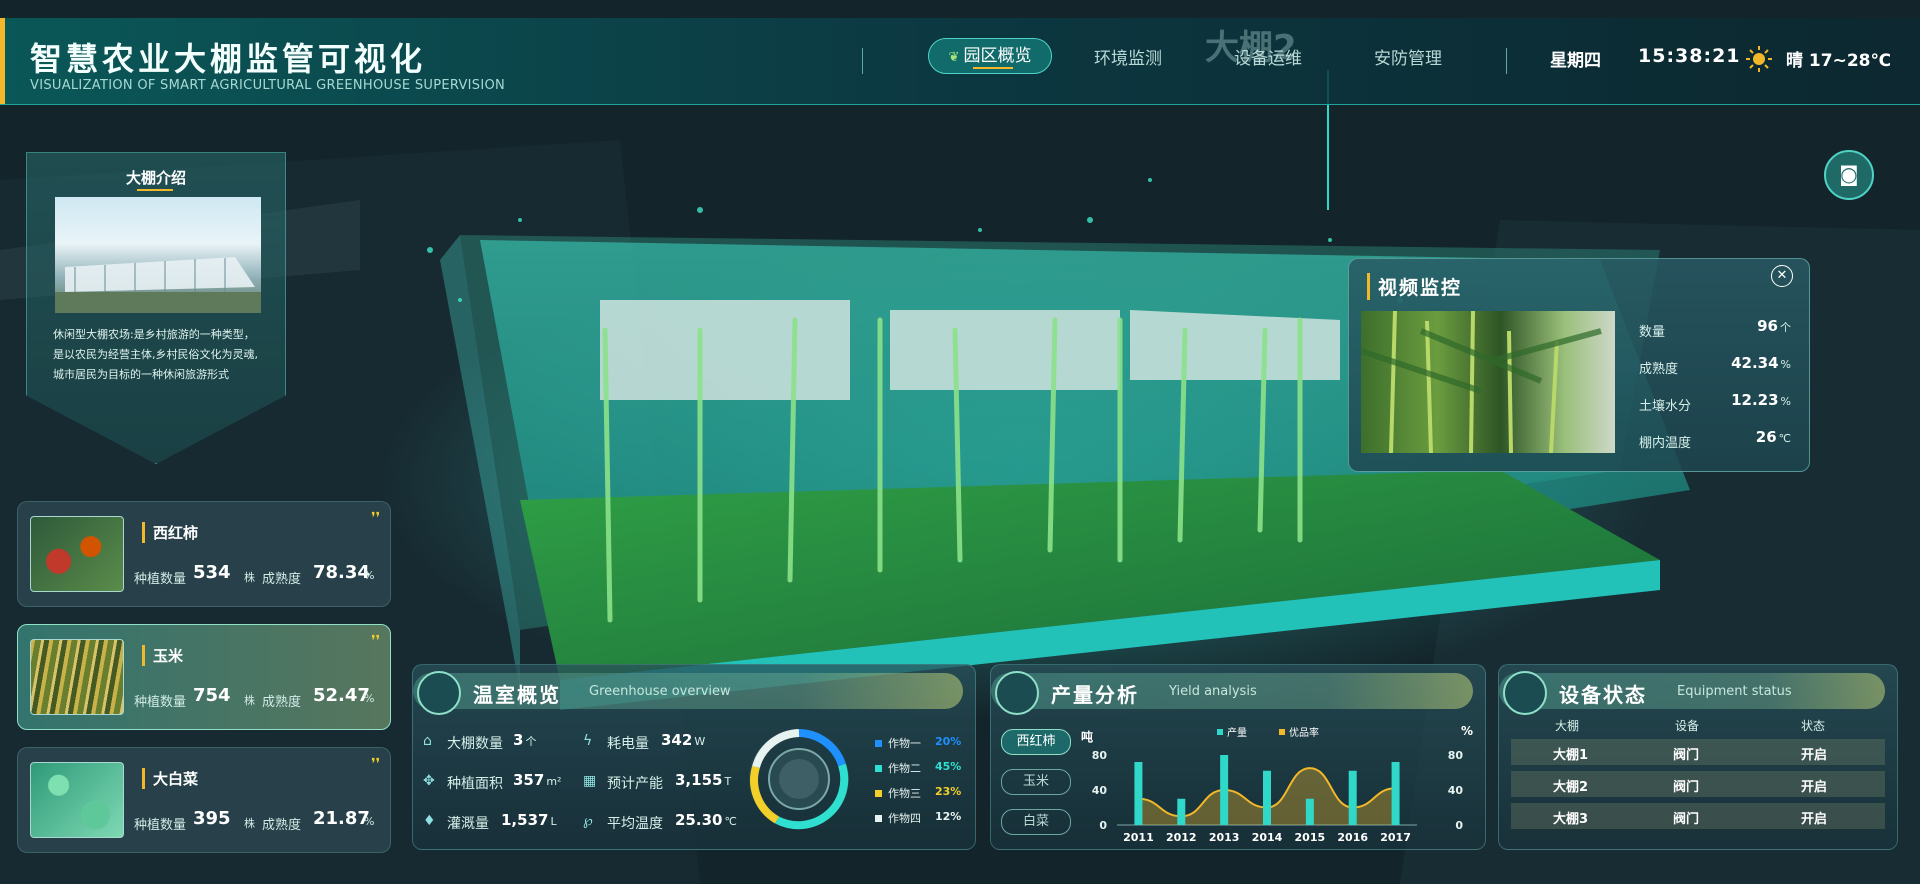 This screenshot has height=884, width=1920. What do you see at coordinates (341, 695) in the screenshot?
I see `ripeness-value: 52.47` at bounding box center [341, 695].